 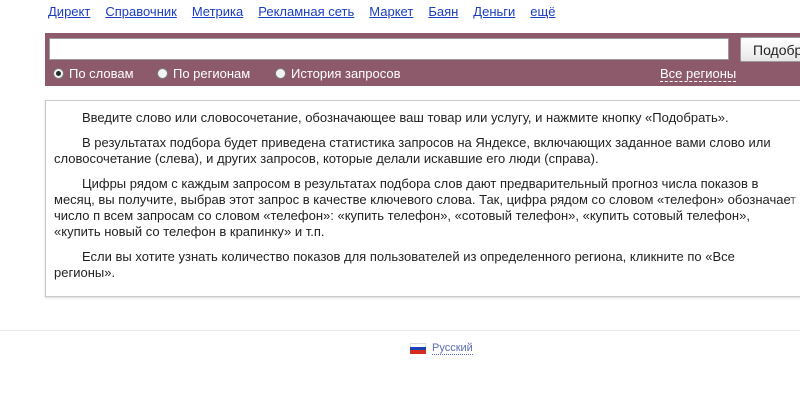 I want to click on nav-link-market: Маркет, so click(x=391, y=11).